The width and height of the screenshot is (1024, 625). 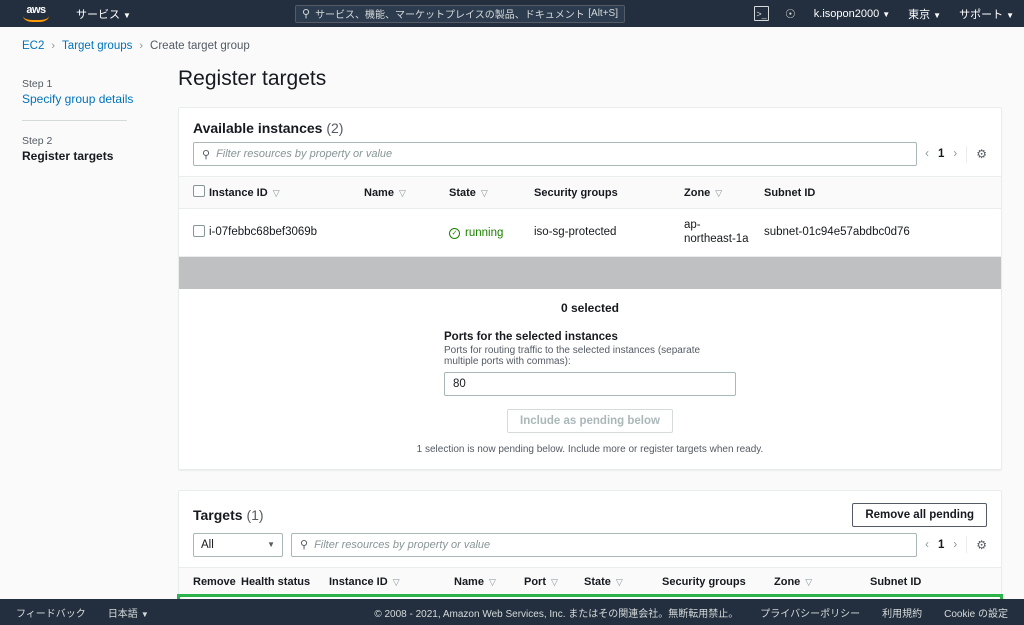 I want to click on terms-of-use-link: 利用規約, so click(x=902, y=612).